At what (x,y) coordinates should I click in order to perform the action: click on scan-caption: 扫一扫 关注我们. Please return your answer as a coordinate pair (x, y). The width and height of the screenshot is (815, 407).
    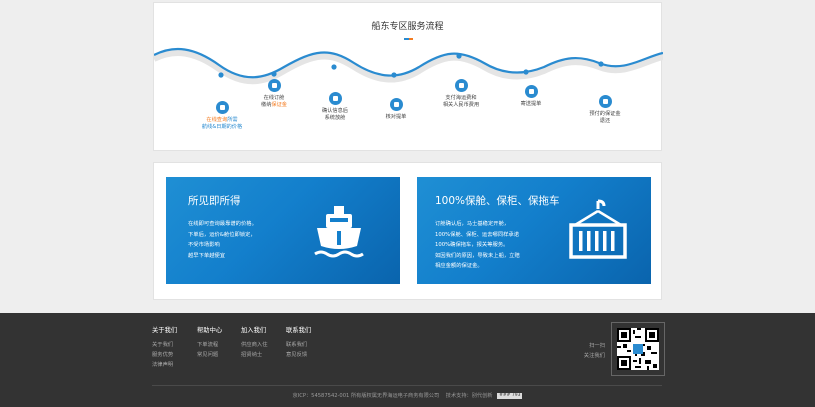
    Looking at the image, I should click on (594, 351).